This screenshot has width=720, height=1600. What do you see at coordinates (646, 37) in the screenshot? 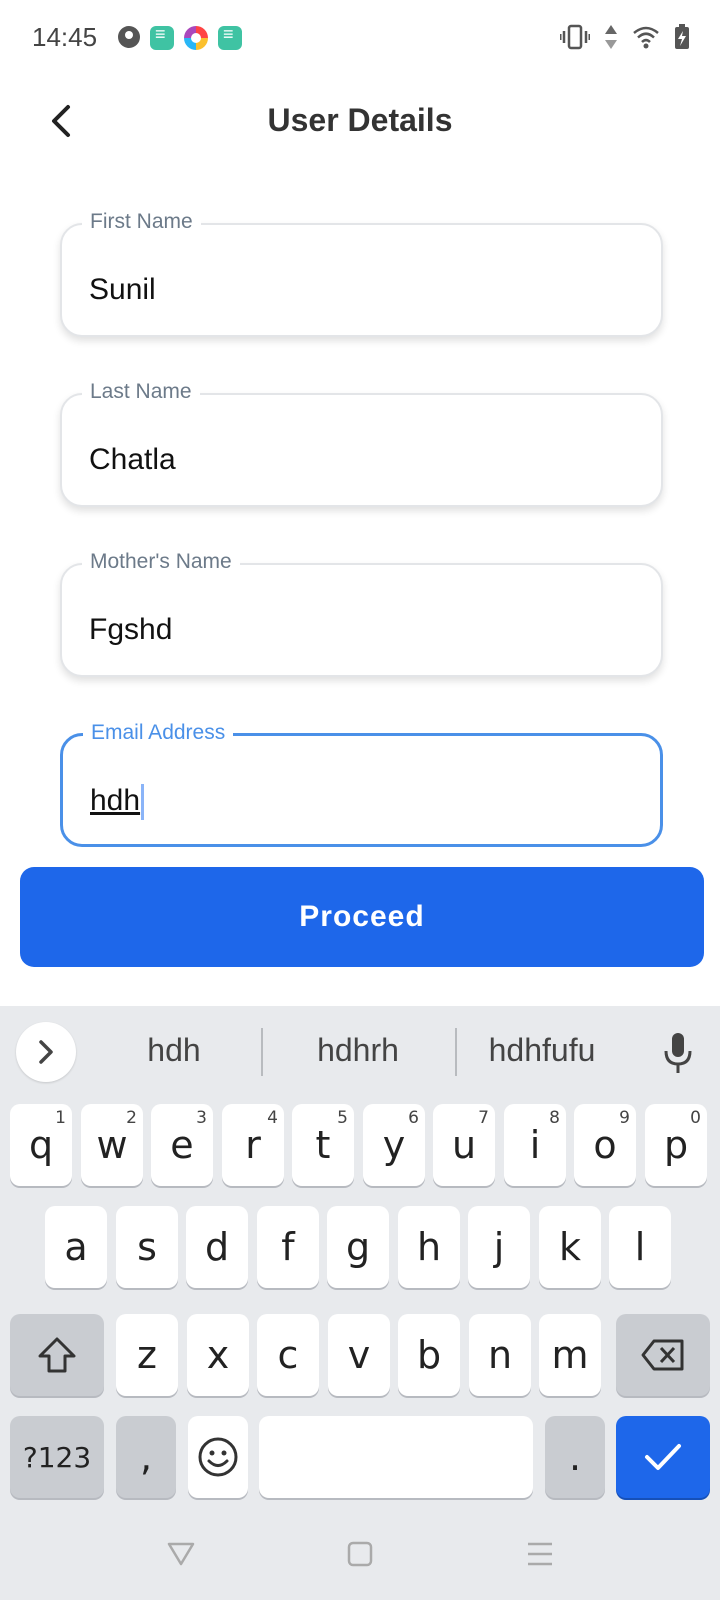
I see `wifi-icon` at bounding box center [646, 37].